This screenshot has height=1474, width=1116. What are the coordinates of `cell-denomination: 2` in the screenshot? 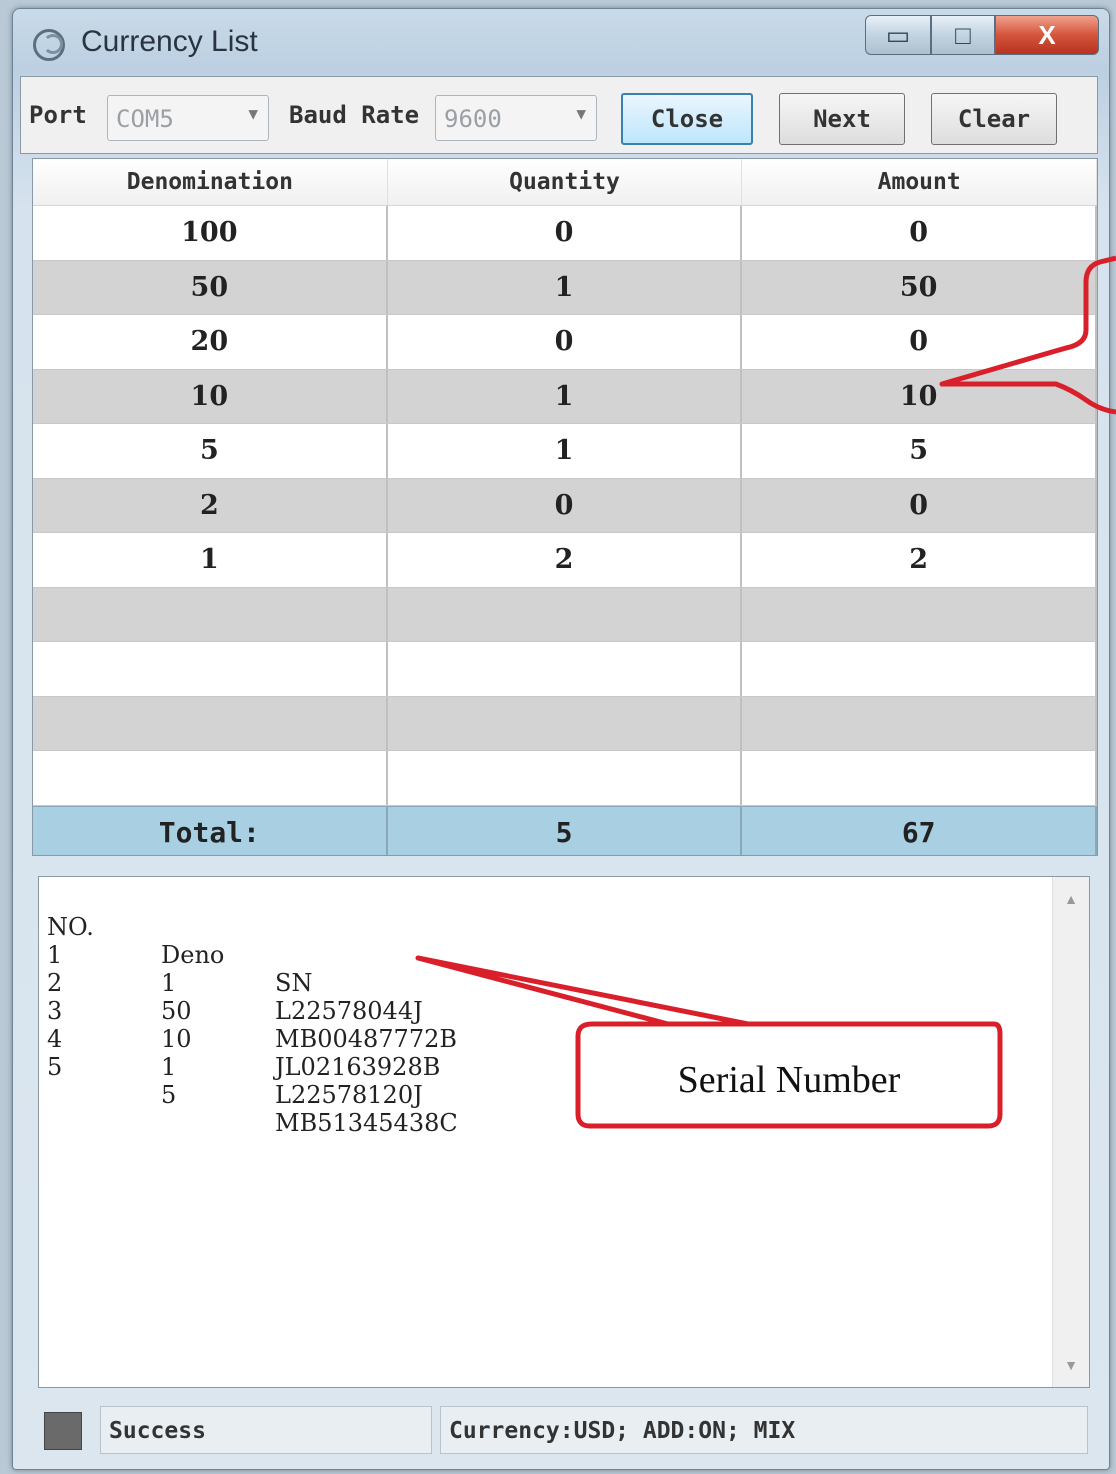 It's located at (210, 505).